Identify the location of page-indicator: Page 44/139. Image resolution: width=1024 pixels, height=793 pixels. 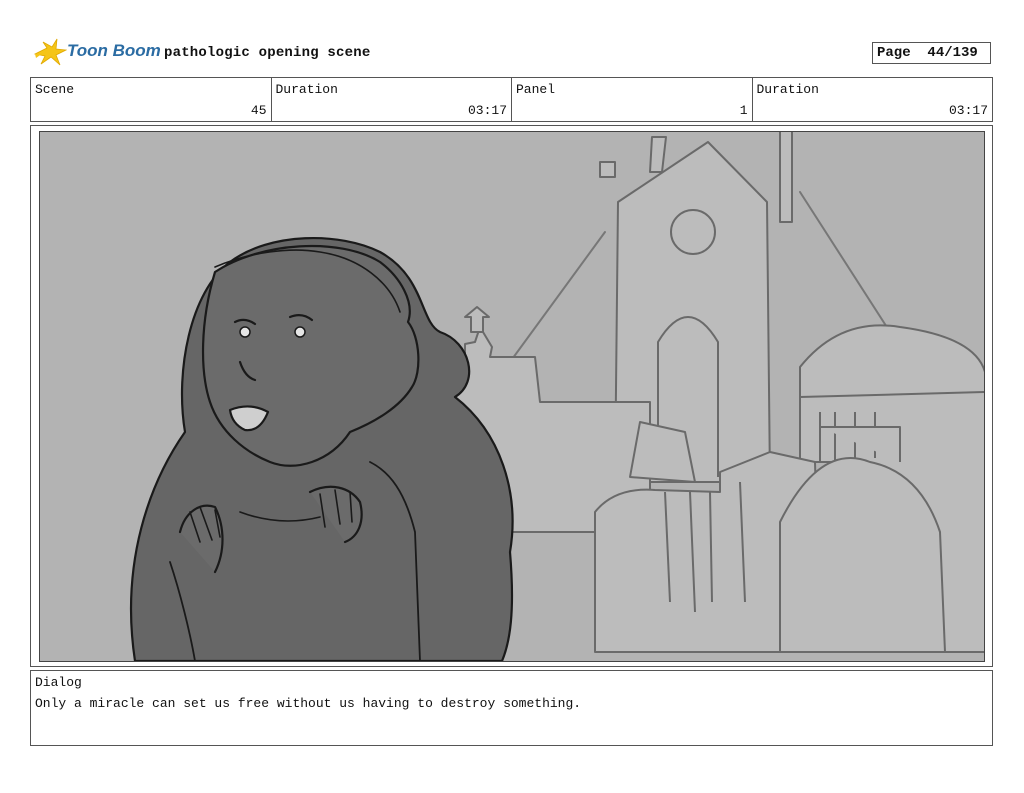
(931, 53).